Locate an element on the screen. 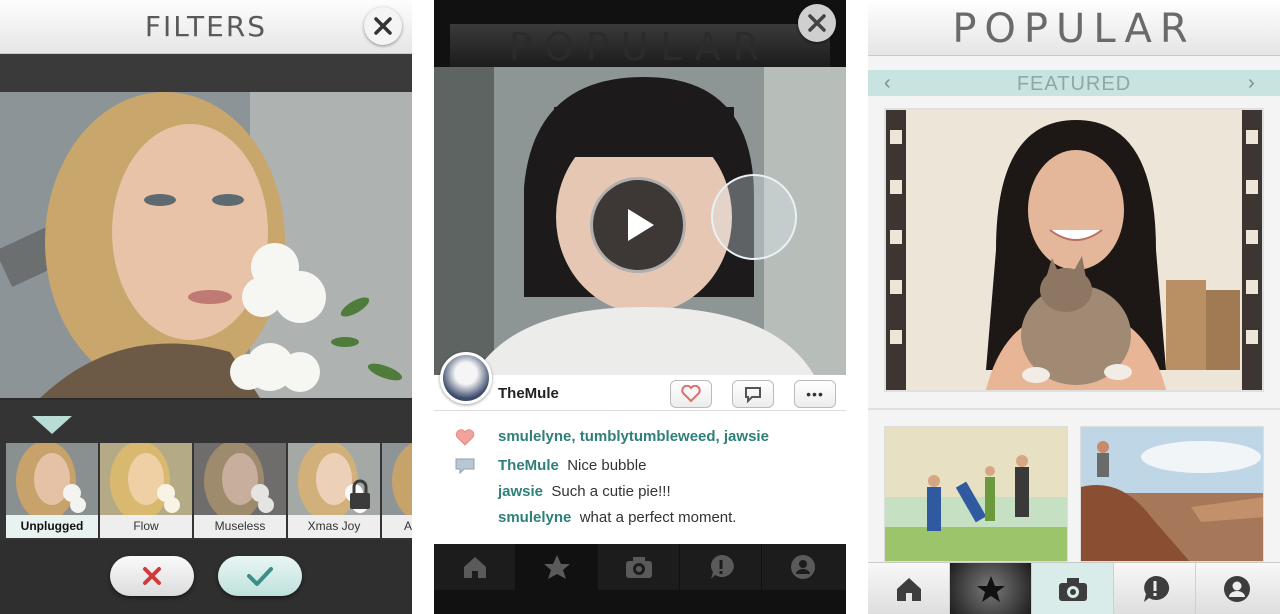 This screenshot has height=614, width=1280. bottom-edge is located at coordinates (640, 602).